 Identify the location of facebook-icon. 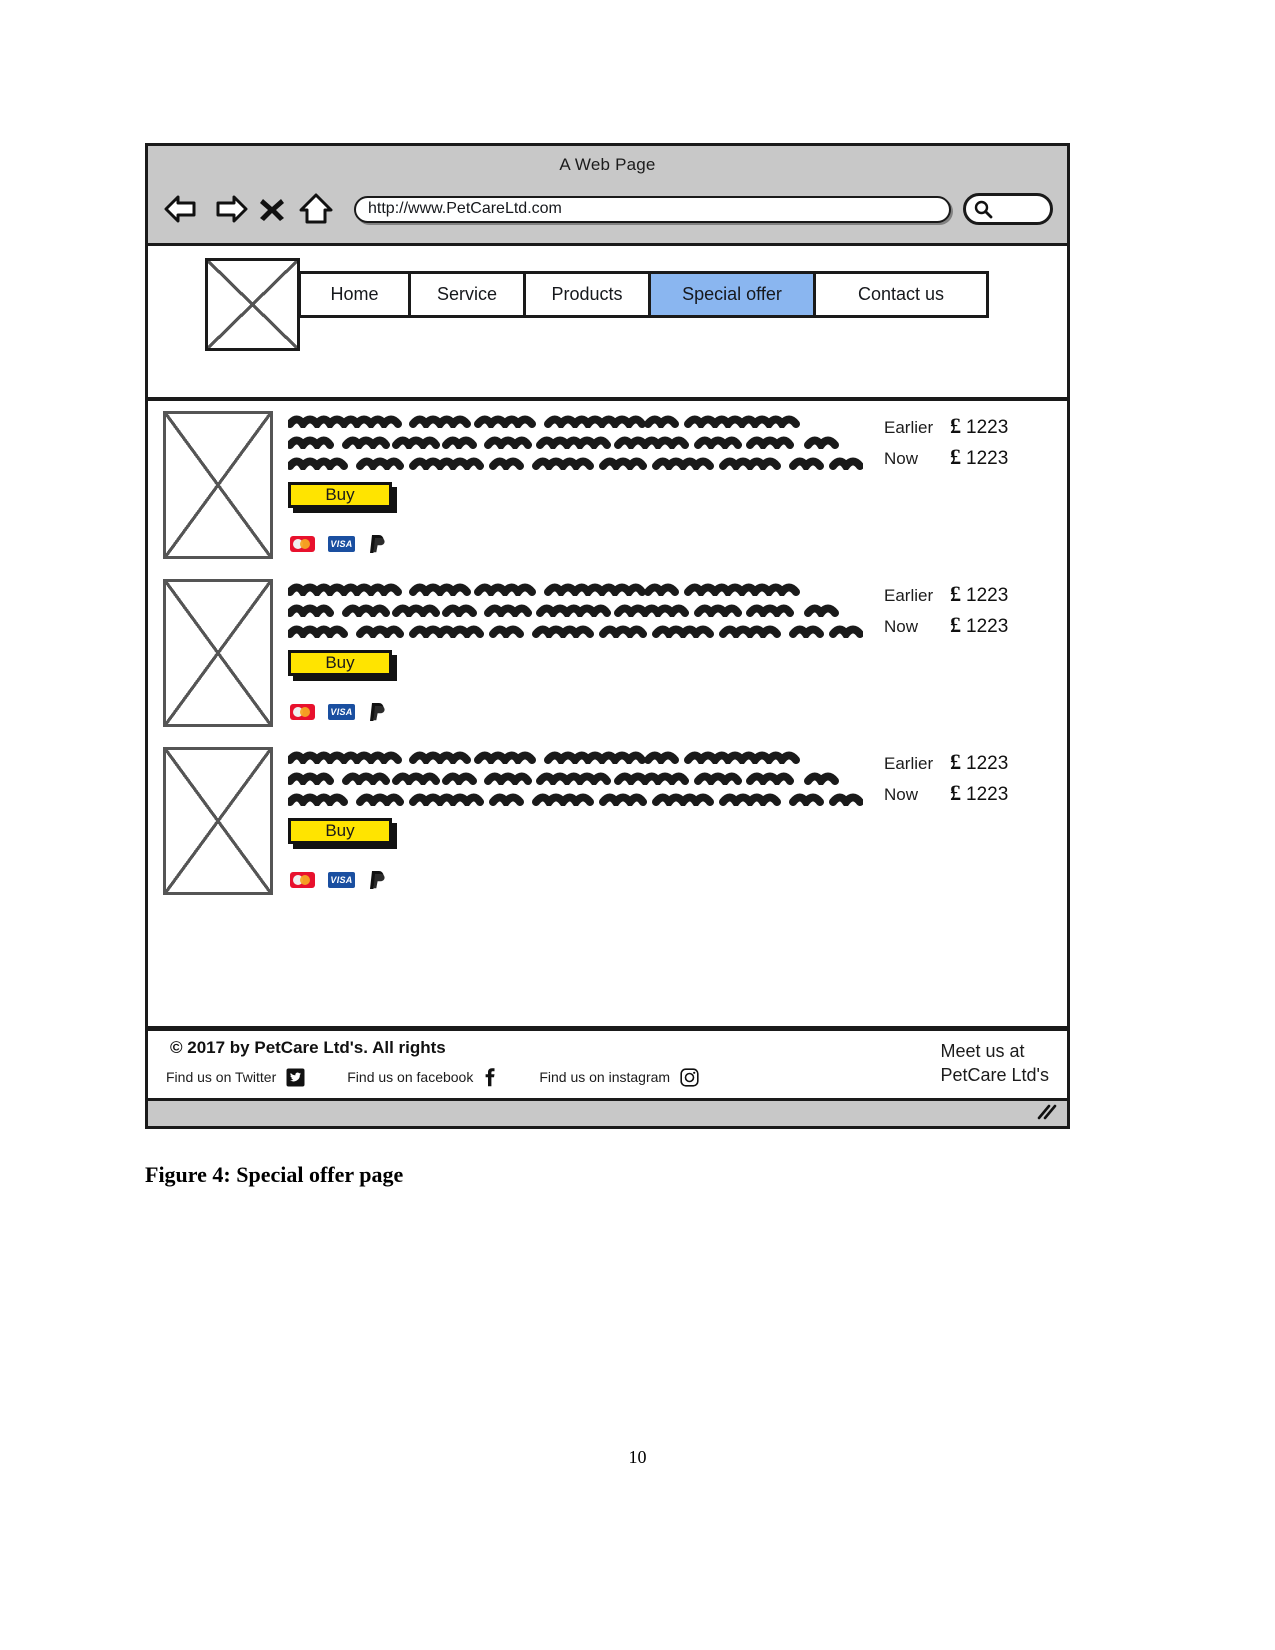
(490, 1077).